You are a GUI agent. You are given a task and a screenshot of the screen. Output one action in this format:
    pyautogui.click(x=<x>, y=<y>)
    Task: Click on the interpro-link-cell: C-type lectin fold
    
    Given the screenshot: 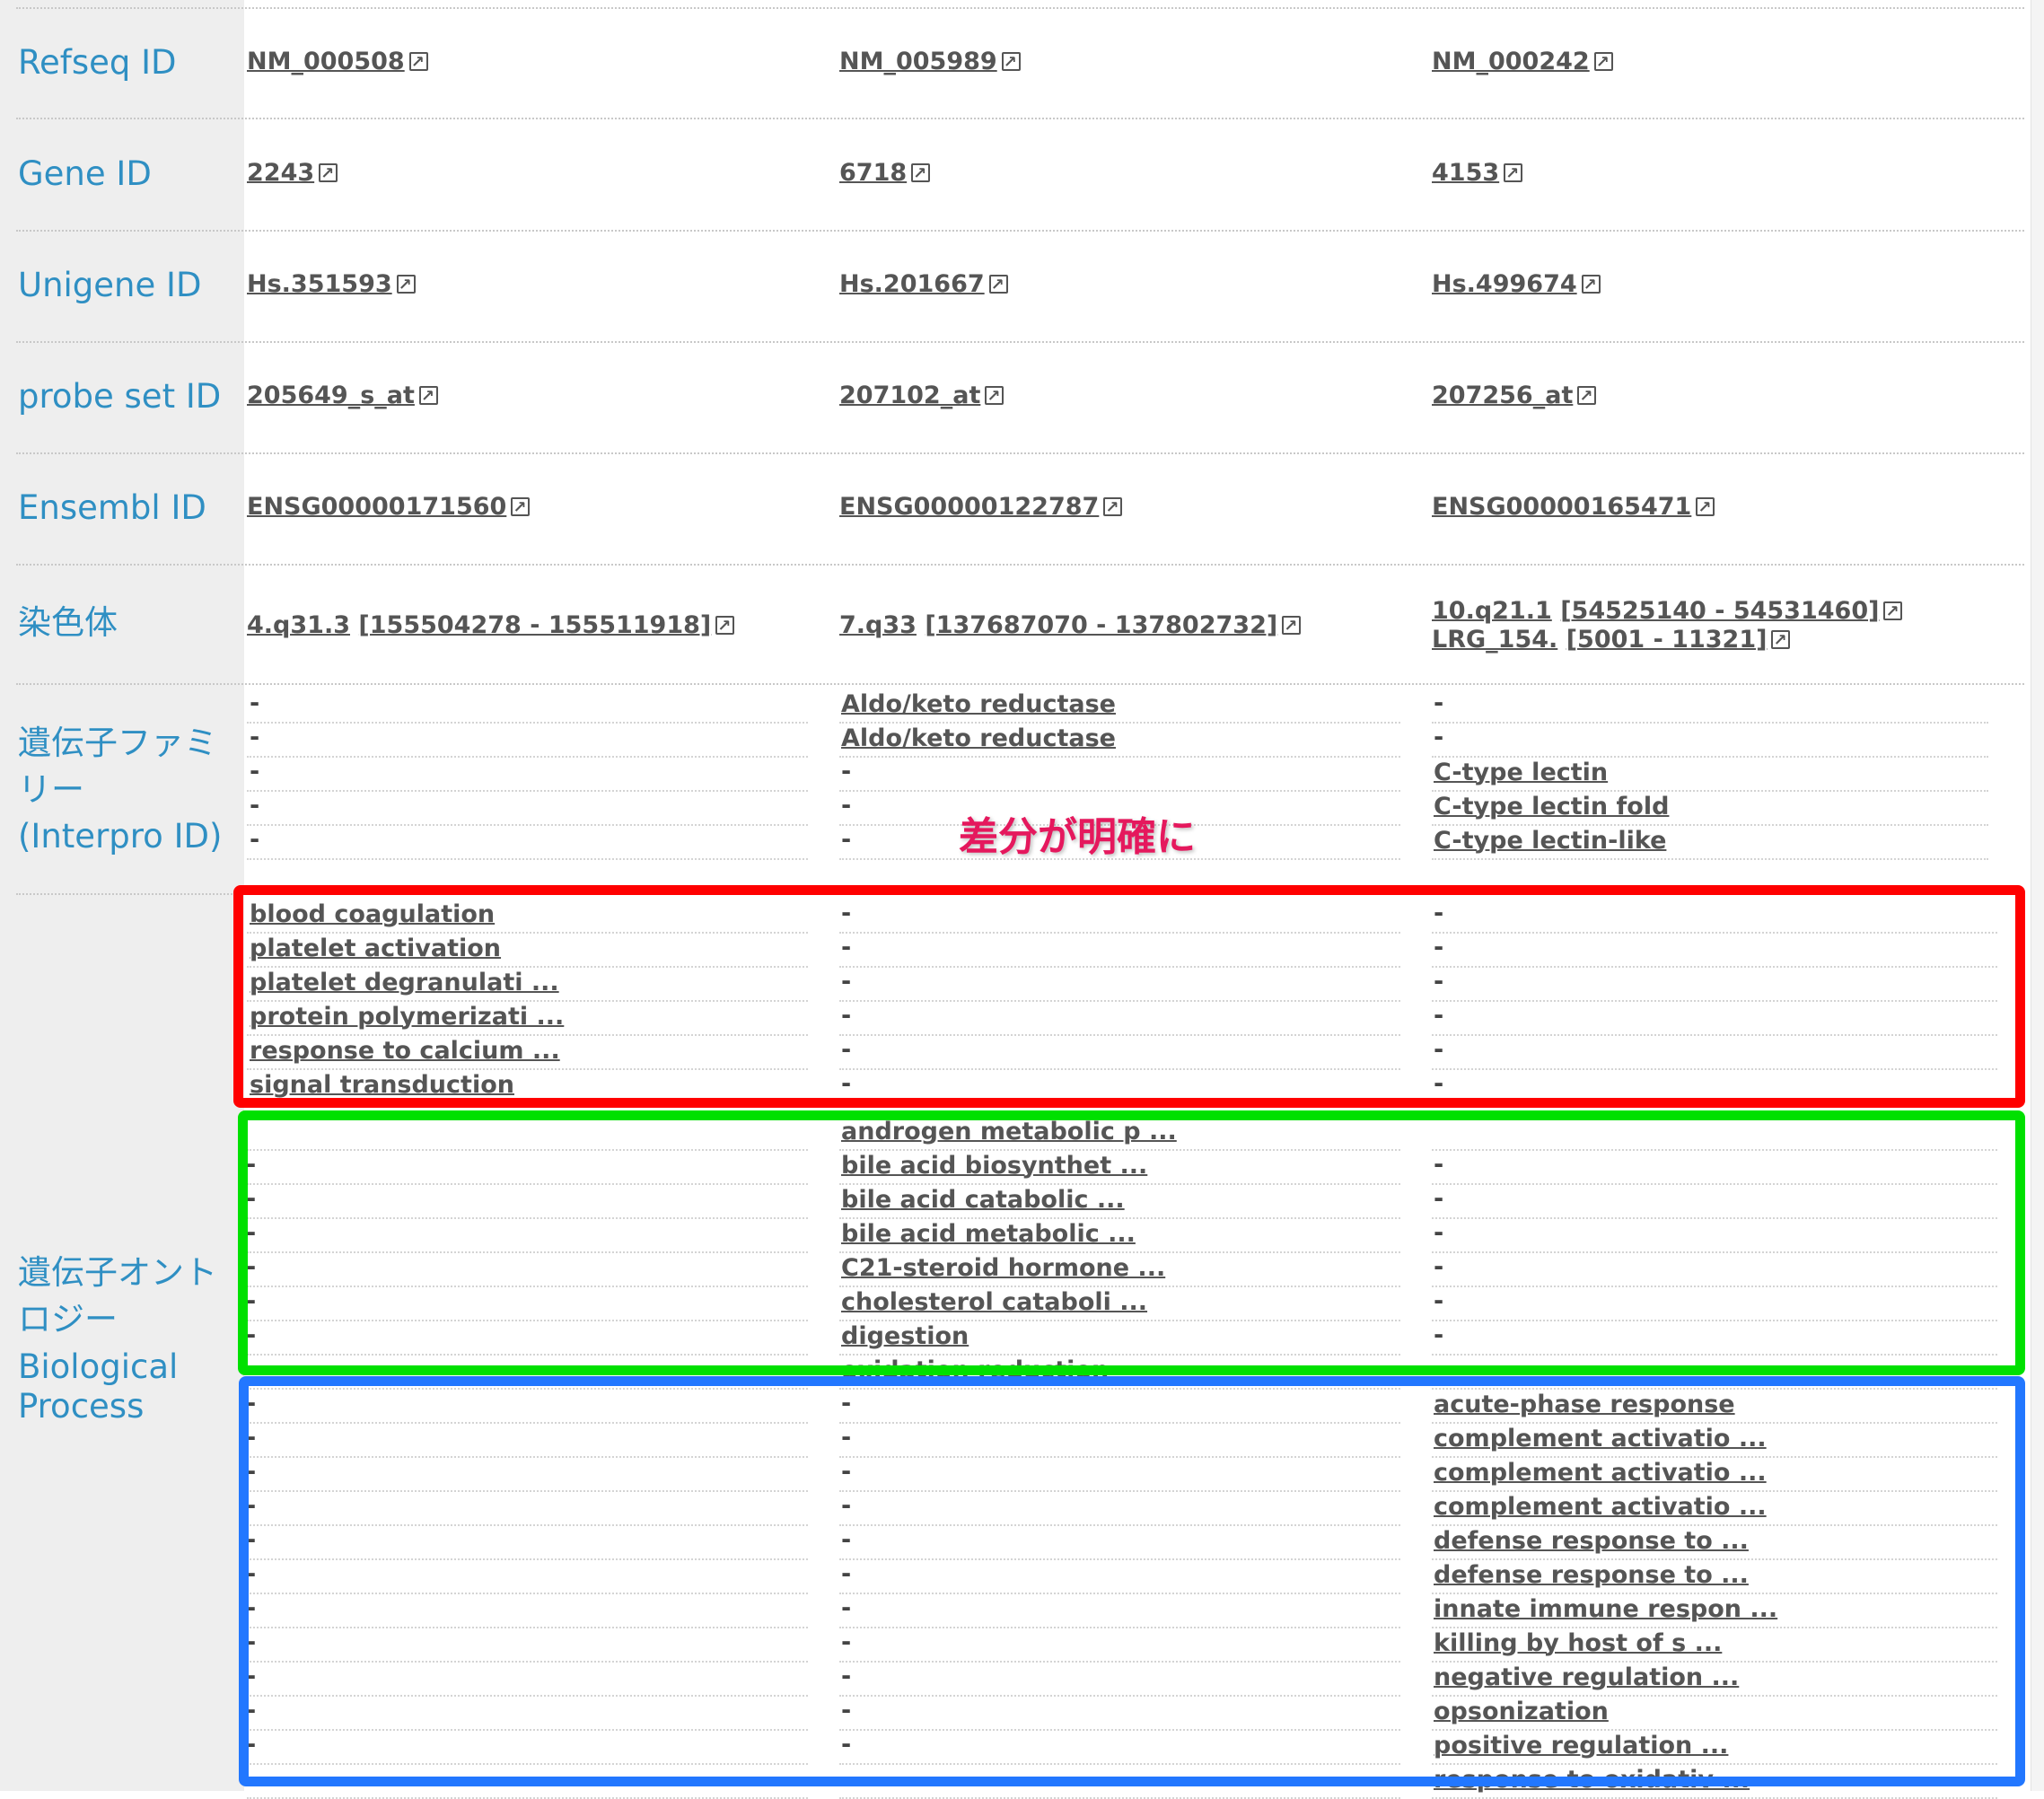 What is the action you would take?
    pyautogui.click(x=1552, y=807)
    